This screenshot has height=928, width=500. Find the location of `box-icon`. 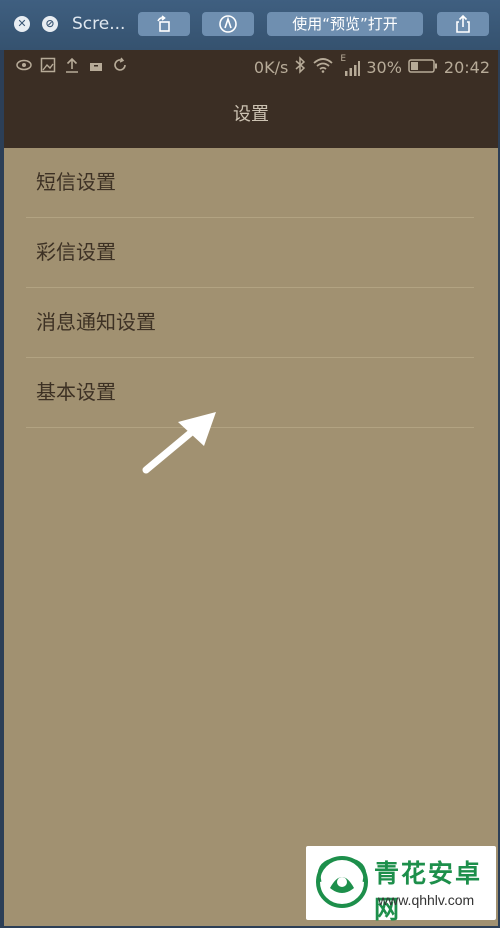

box-icon is located at coordinates (96, 65).